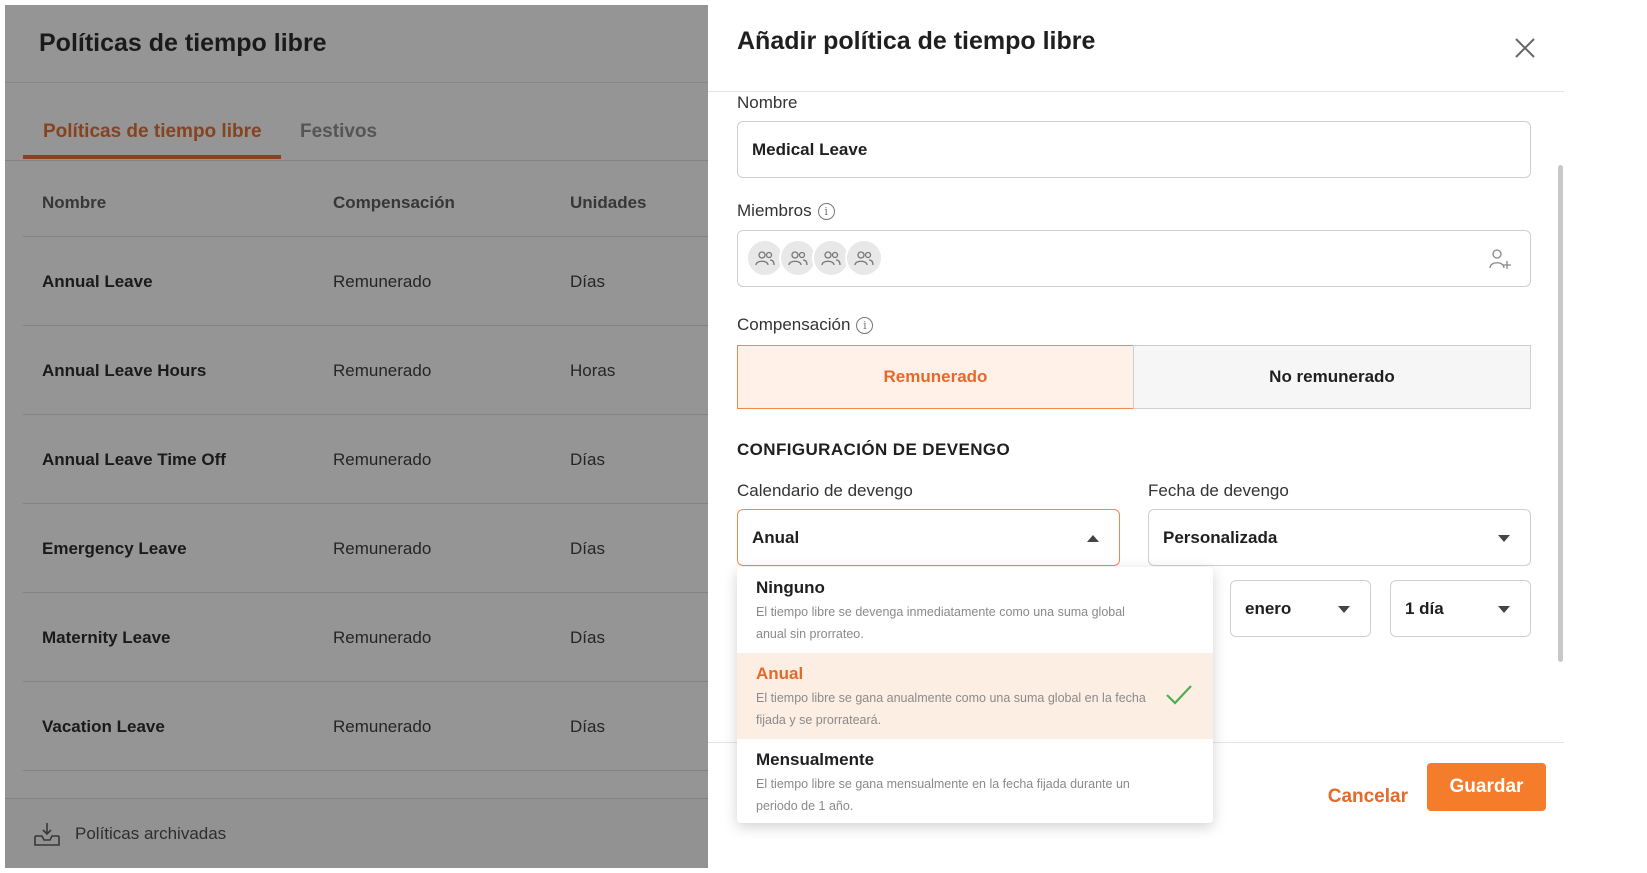 This screenshot has height=873, width=1647. Describe the element at coordinates (1136, 48) in the screenshot. I see `drawer-header: Añadir política de tiempo libre` at that location.